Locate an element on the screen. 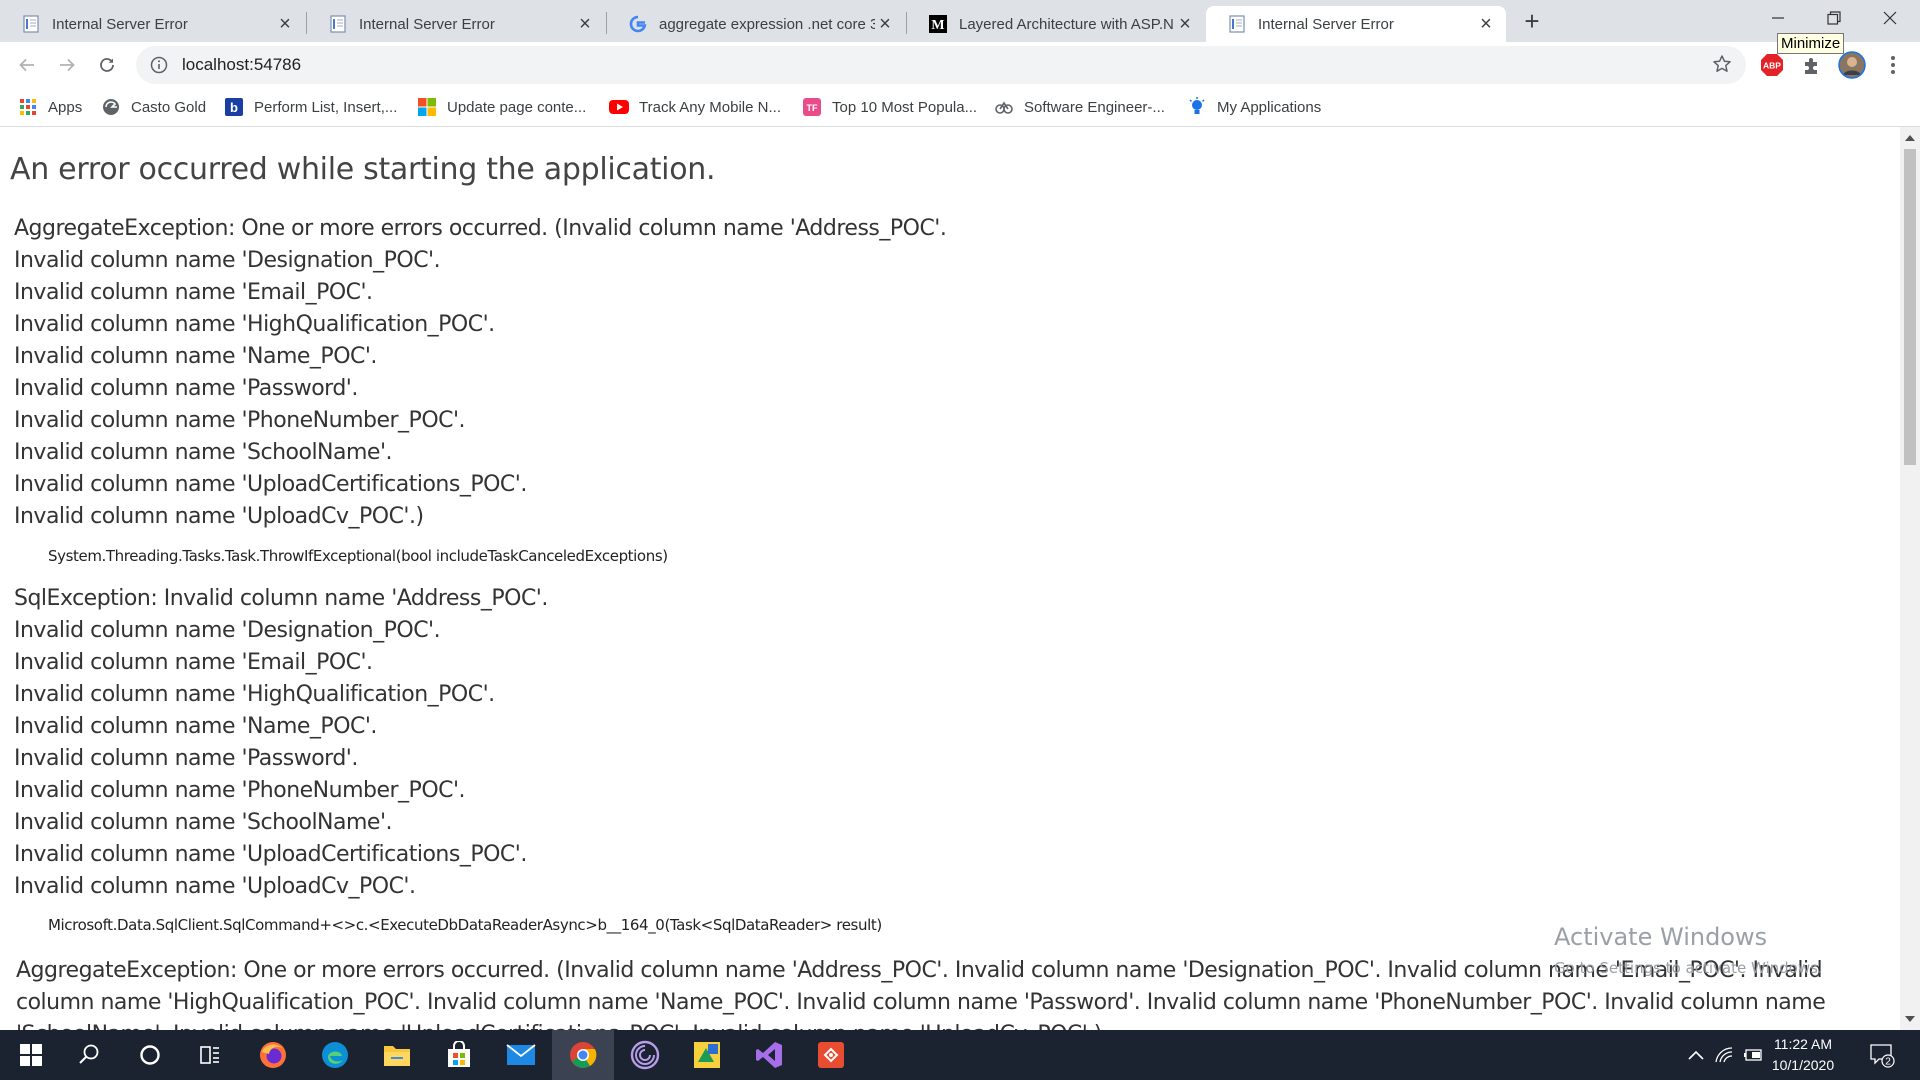  chevron-up-icon is located at coordinates (1696, 1055).